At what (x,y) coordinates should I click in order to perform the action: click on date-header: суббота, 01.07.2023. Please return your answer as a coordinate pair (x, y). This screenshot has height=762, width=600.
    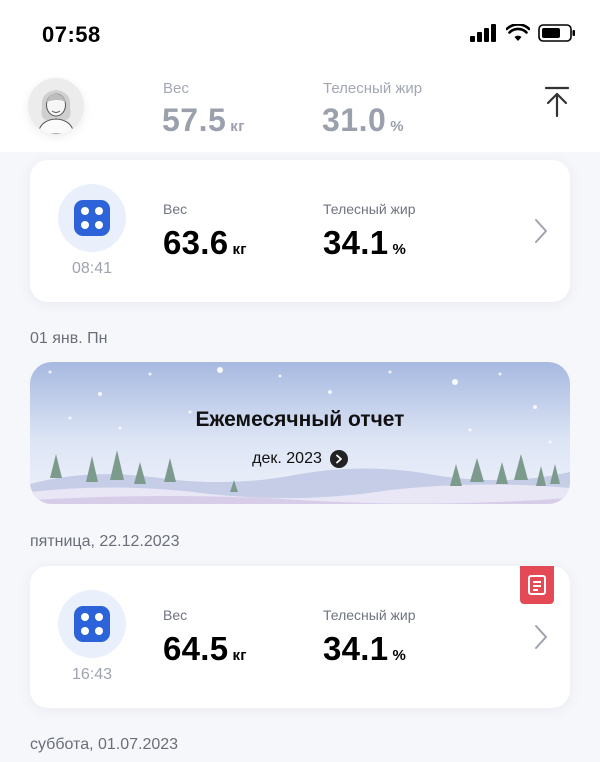
    Looking at the image, I should click on (104, 744).